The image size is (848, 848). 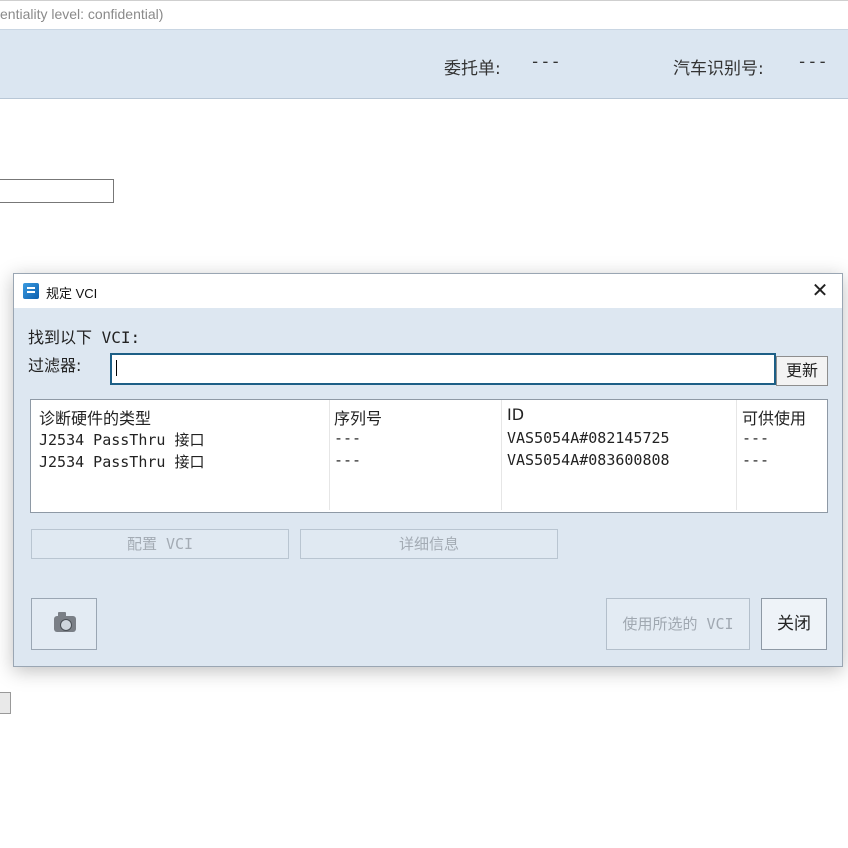 I want to click on column-header-serial: 序列号, so click(x=358, y=417).